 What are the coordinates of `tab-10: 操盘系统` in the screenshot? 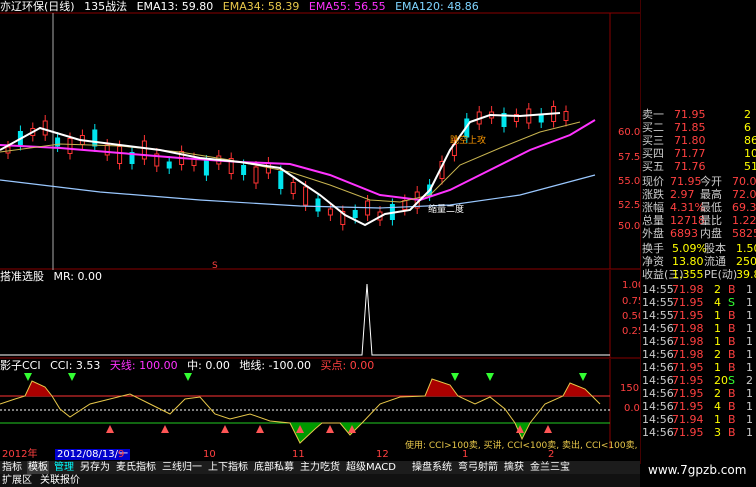 It's located at (432, 467).